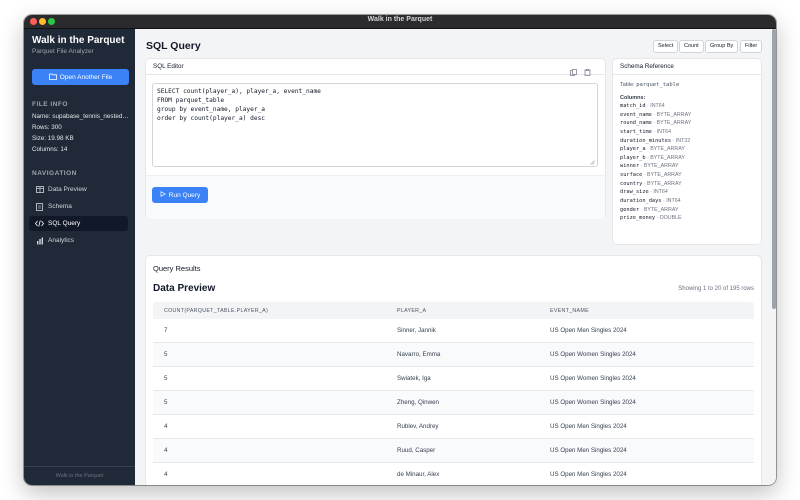 The width and height of the screenshot is (800, 500). I want to click on column-header: PLAYER_A, so click(473, 311).